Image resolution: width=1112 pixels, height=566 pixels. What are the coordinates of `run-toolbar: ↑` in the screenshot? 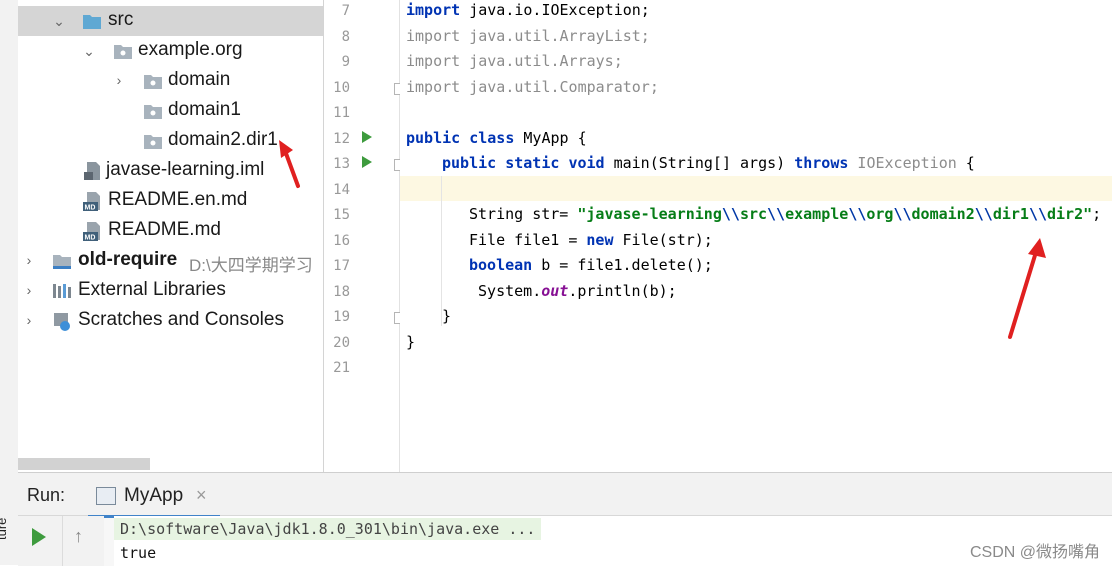 It's located at (61, 541).